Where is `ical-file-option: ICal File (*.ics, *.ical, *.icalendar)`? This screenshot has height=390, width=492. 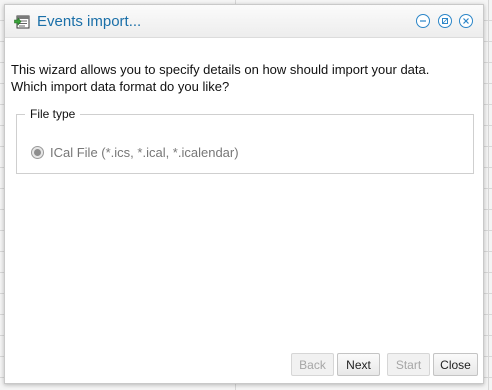 ical-file-option: ICal File (*.ics, *.ical, *.icalendar) is located at coordinates (135, 152).